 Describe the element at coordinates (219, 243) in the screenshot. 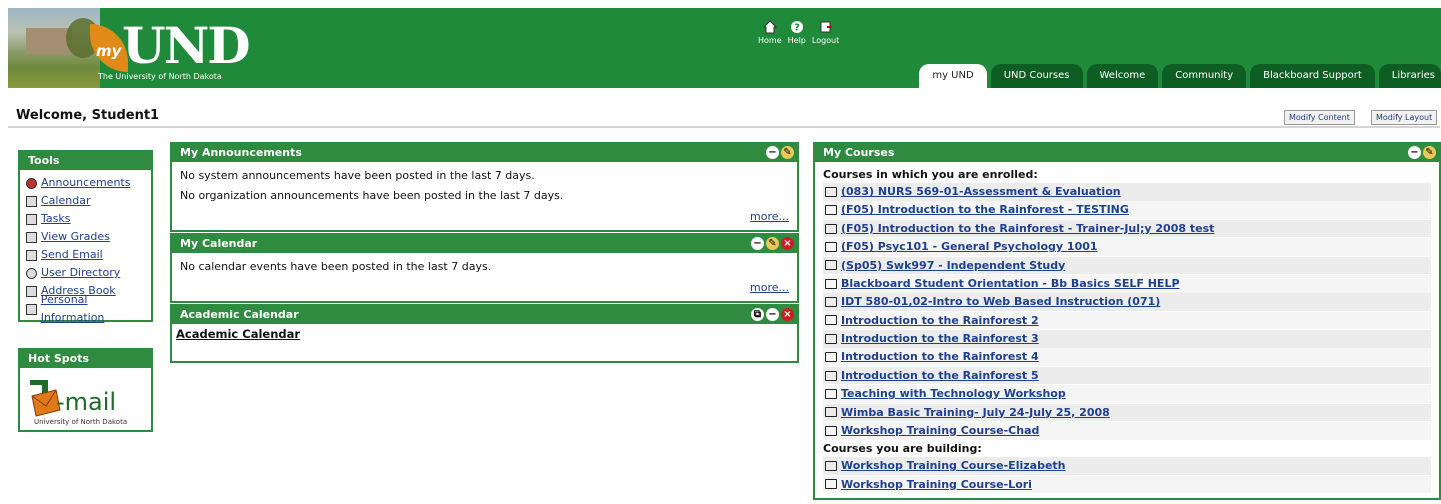

I see `calendar-title: My Calendar` at that location.